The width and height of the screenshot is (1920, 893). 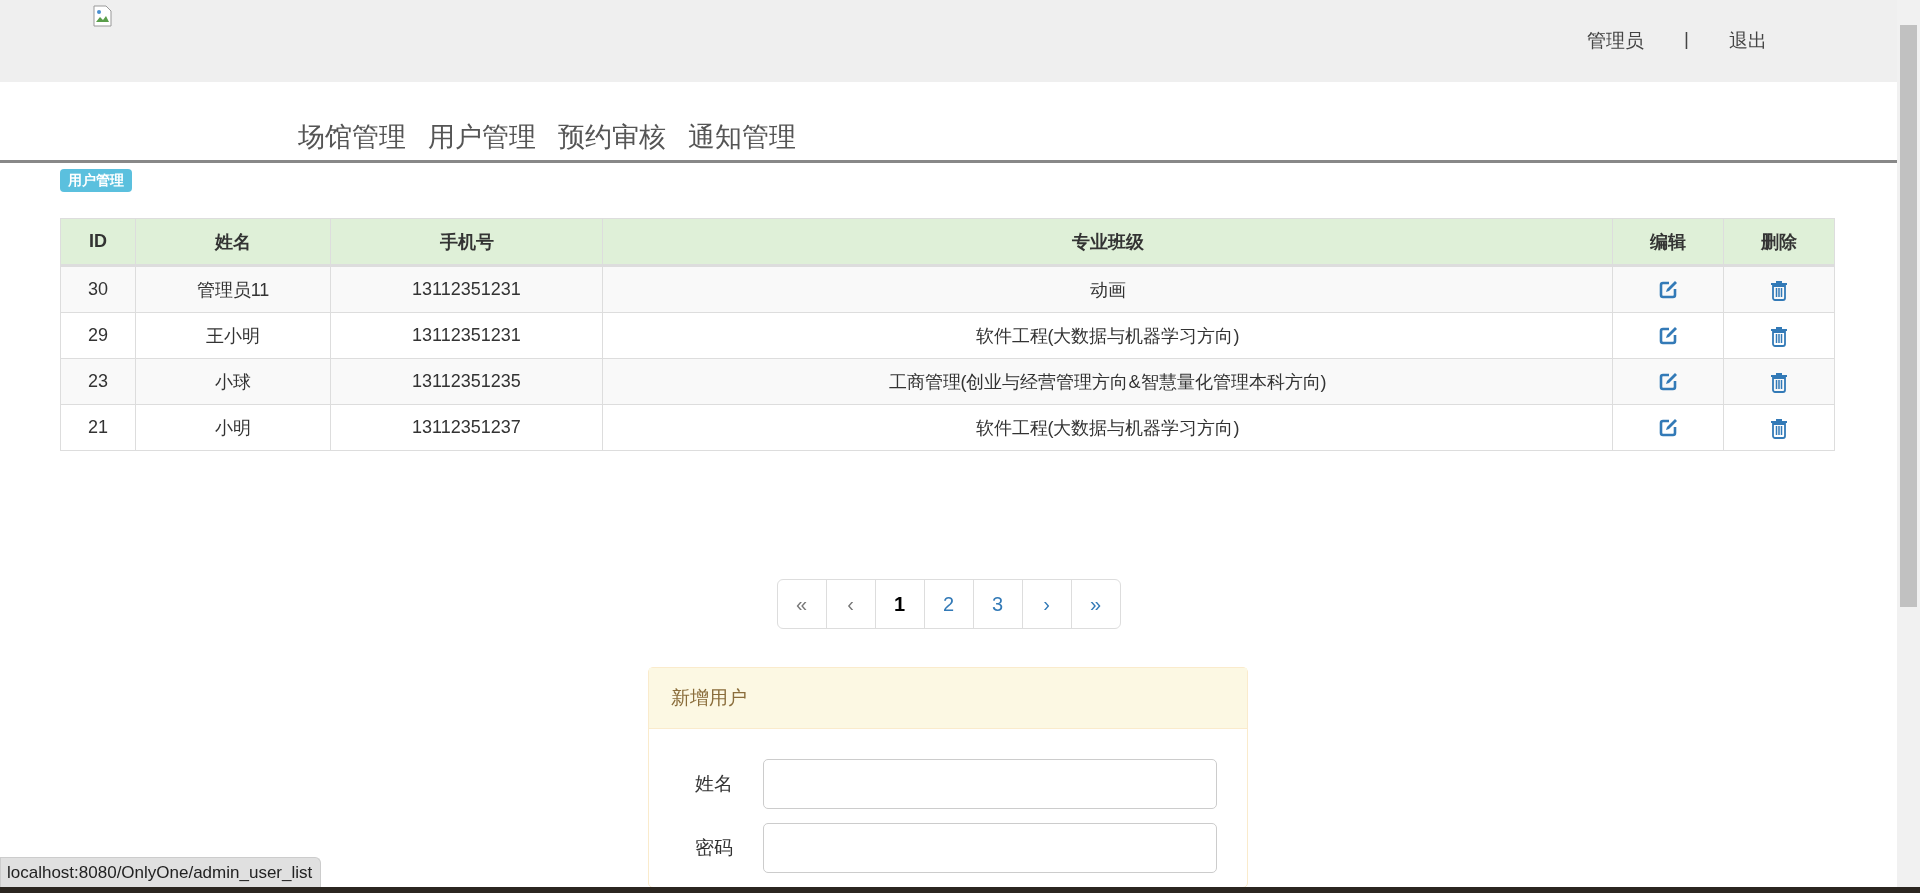 What do you see at coordinates (997, 604) in the screenshot?
I see `page-link: 3` at bounding box center [997, 604].